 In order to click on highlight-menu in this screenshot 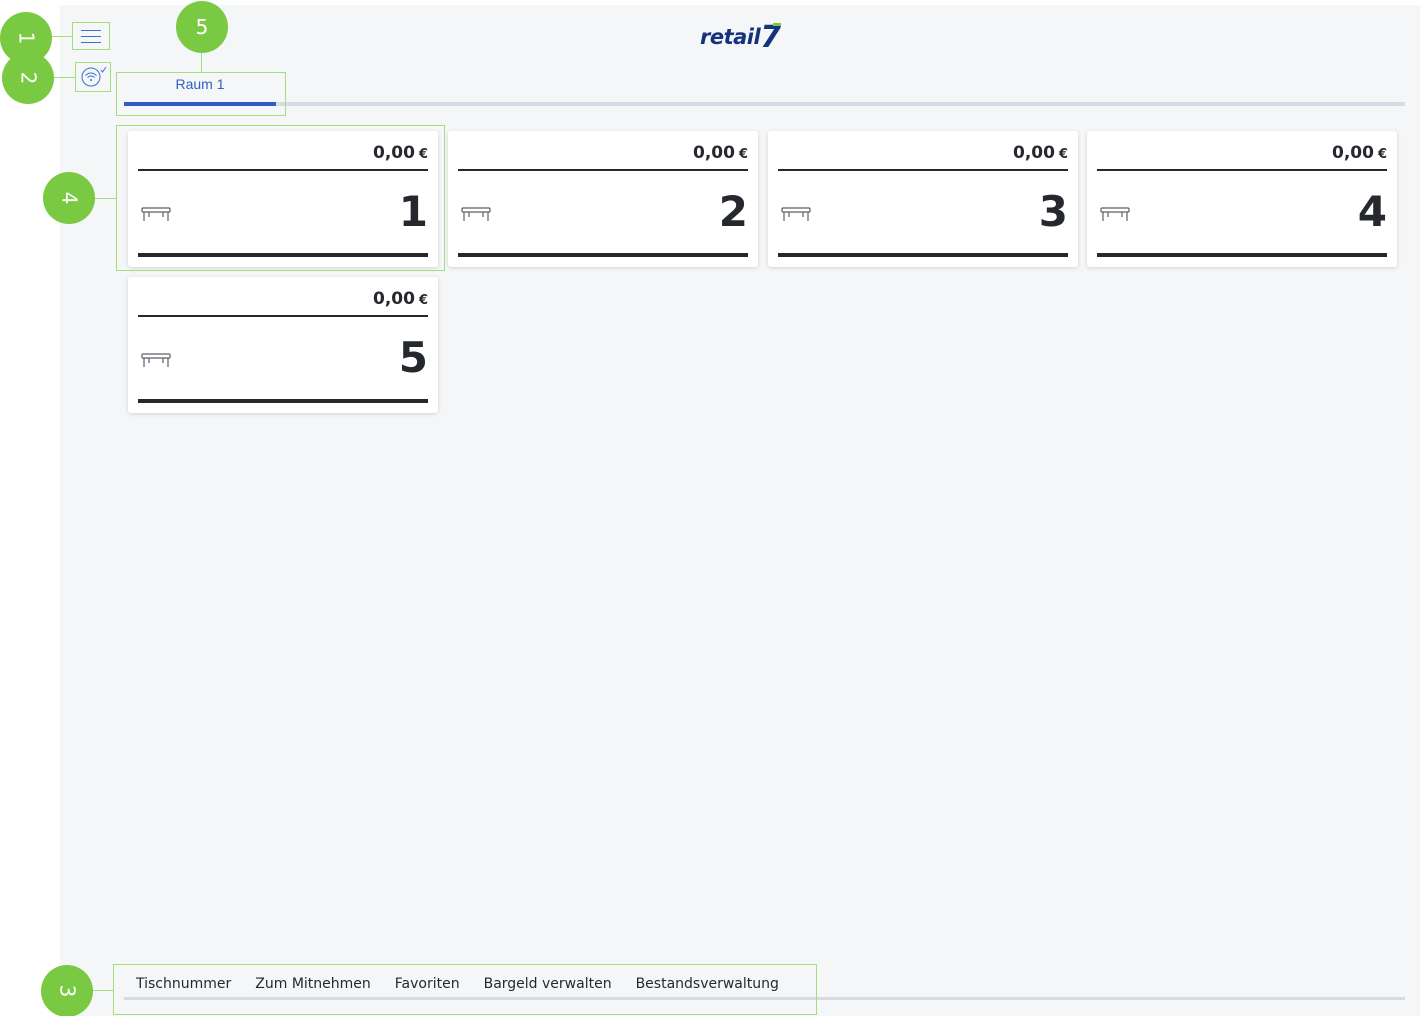, I will do `click(91, 36)`.